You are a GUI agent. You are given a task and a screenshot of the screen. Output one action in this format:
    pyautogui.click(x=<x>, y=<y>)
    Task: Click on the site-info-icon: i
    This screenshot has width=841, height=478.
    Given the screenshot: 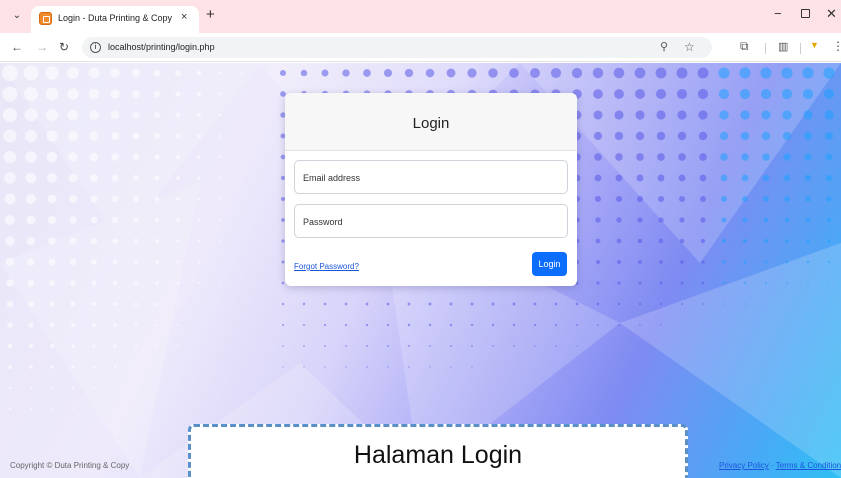 What is the action you would take?
    pyautogui.click(x=95, y=47)
    